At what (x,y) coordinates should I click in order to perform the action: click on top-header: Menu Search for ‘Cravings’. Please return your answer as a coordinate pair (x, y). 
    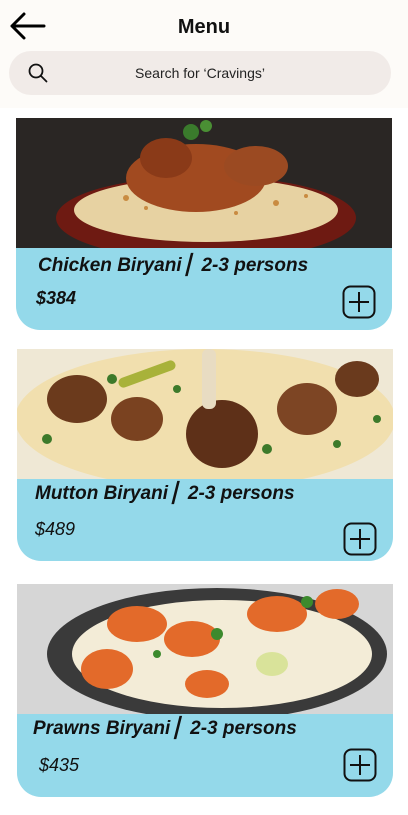
    Looking at the image, I should click on (204, 54).